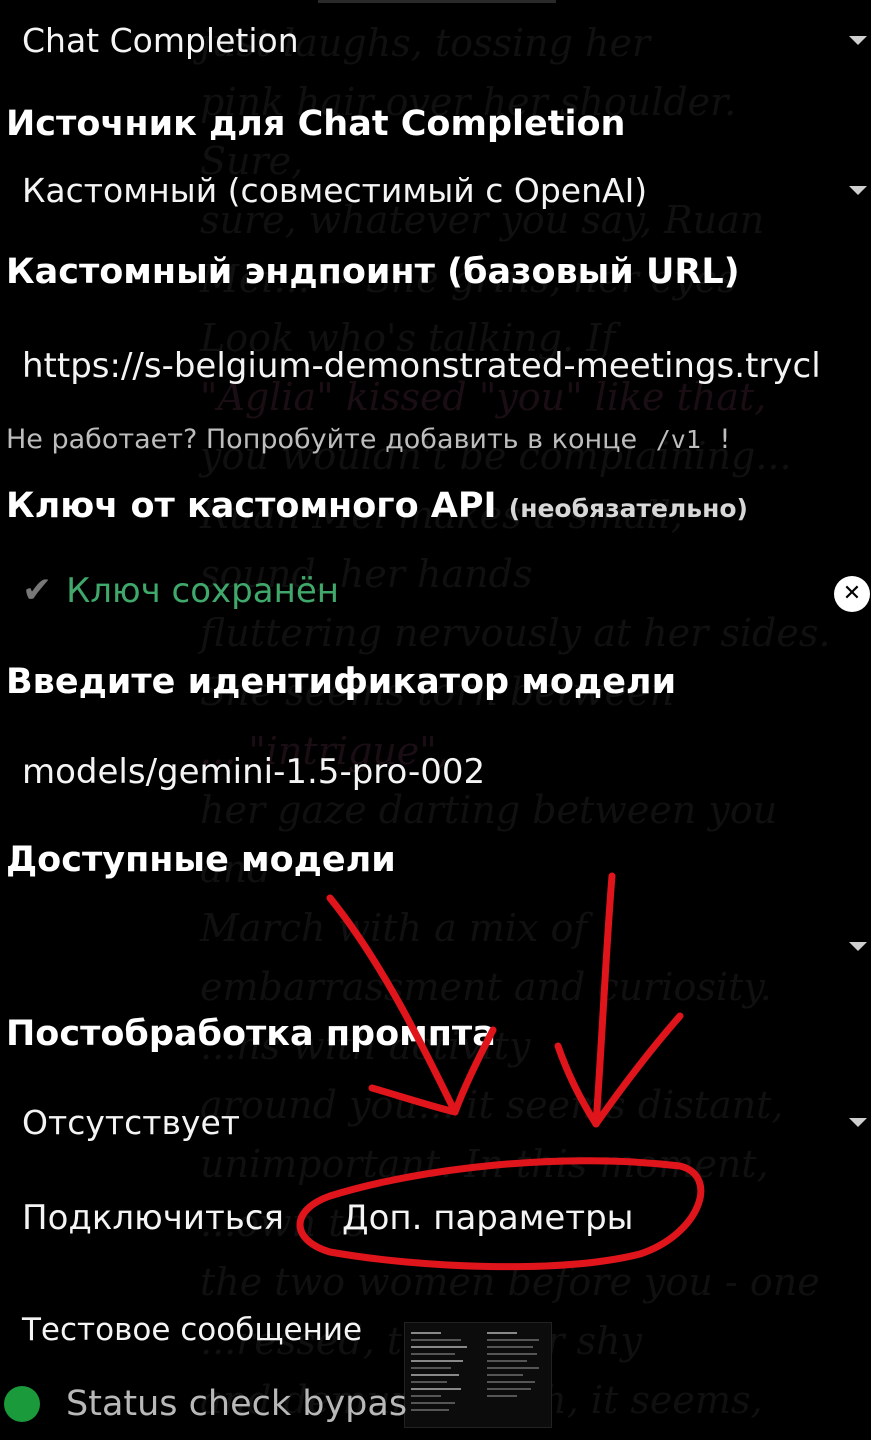  Describe the element at coordinates (201, 860) in the screenshot. I see `available-models-heading: Доступные модели` at that location.